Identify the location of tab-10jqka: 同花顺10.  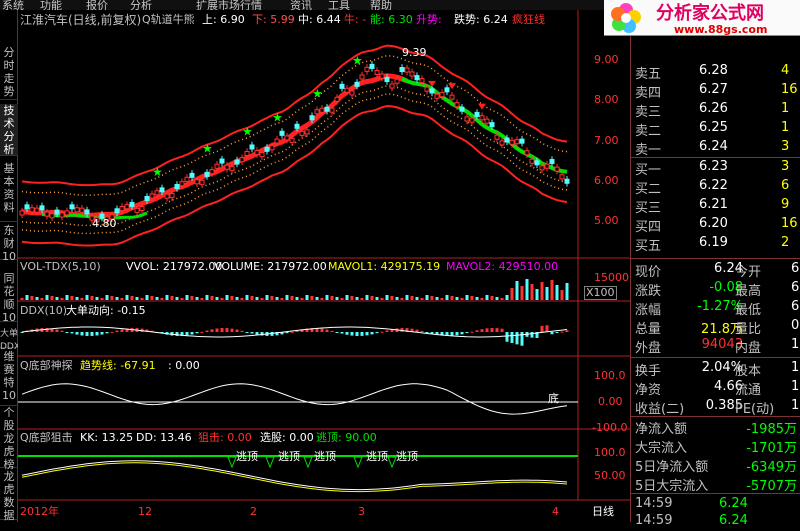
(9, 298).